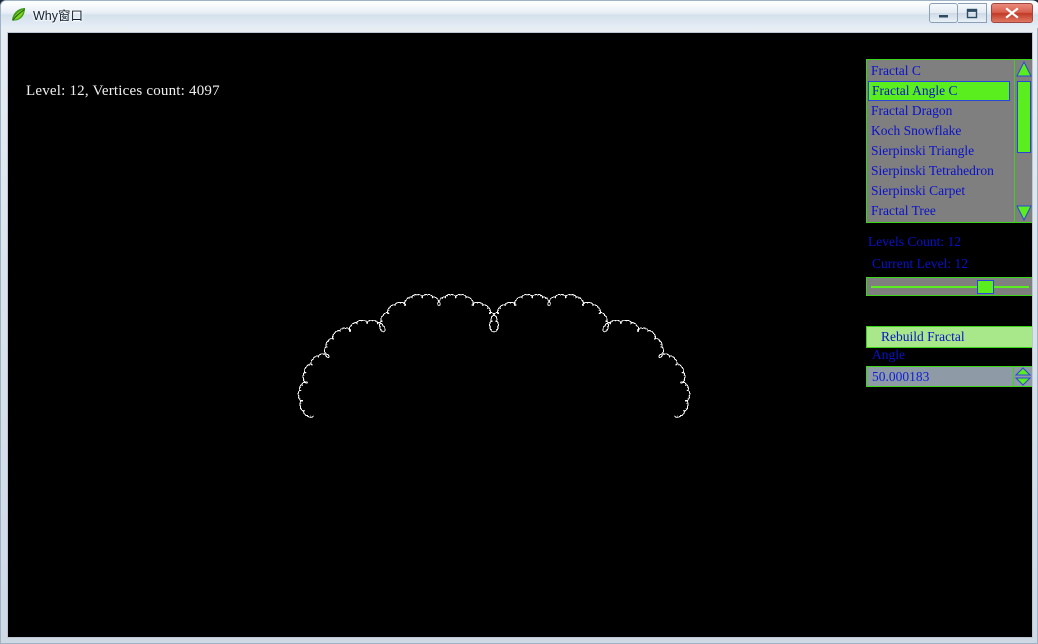 The image size is (1038, 644). I want to click on maximize-button, so click(972, 13).